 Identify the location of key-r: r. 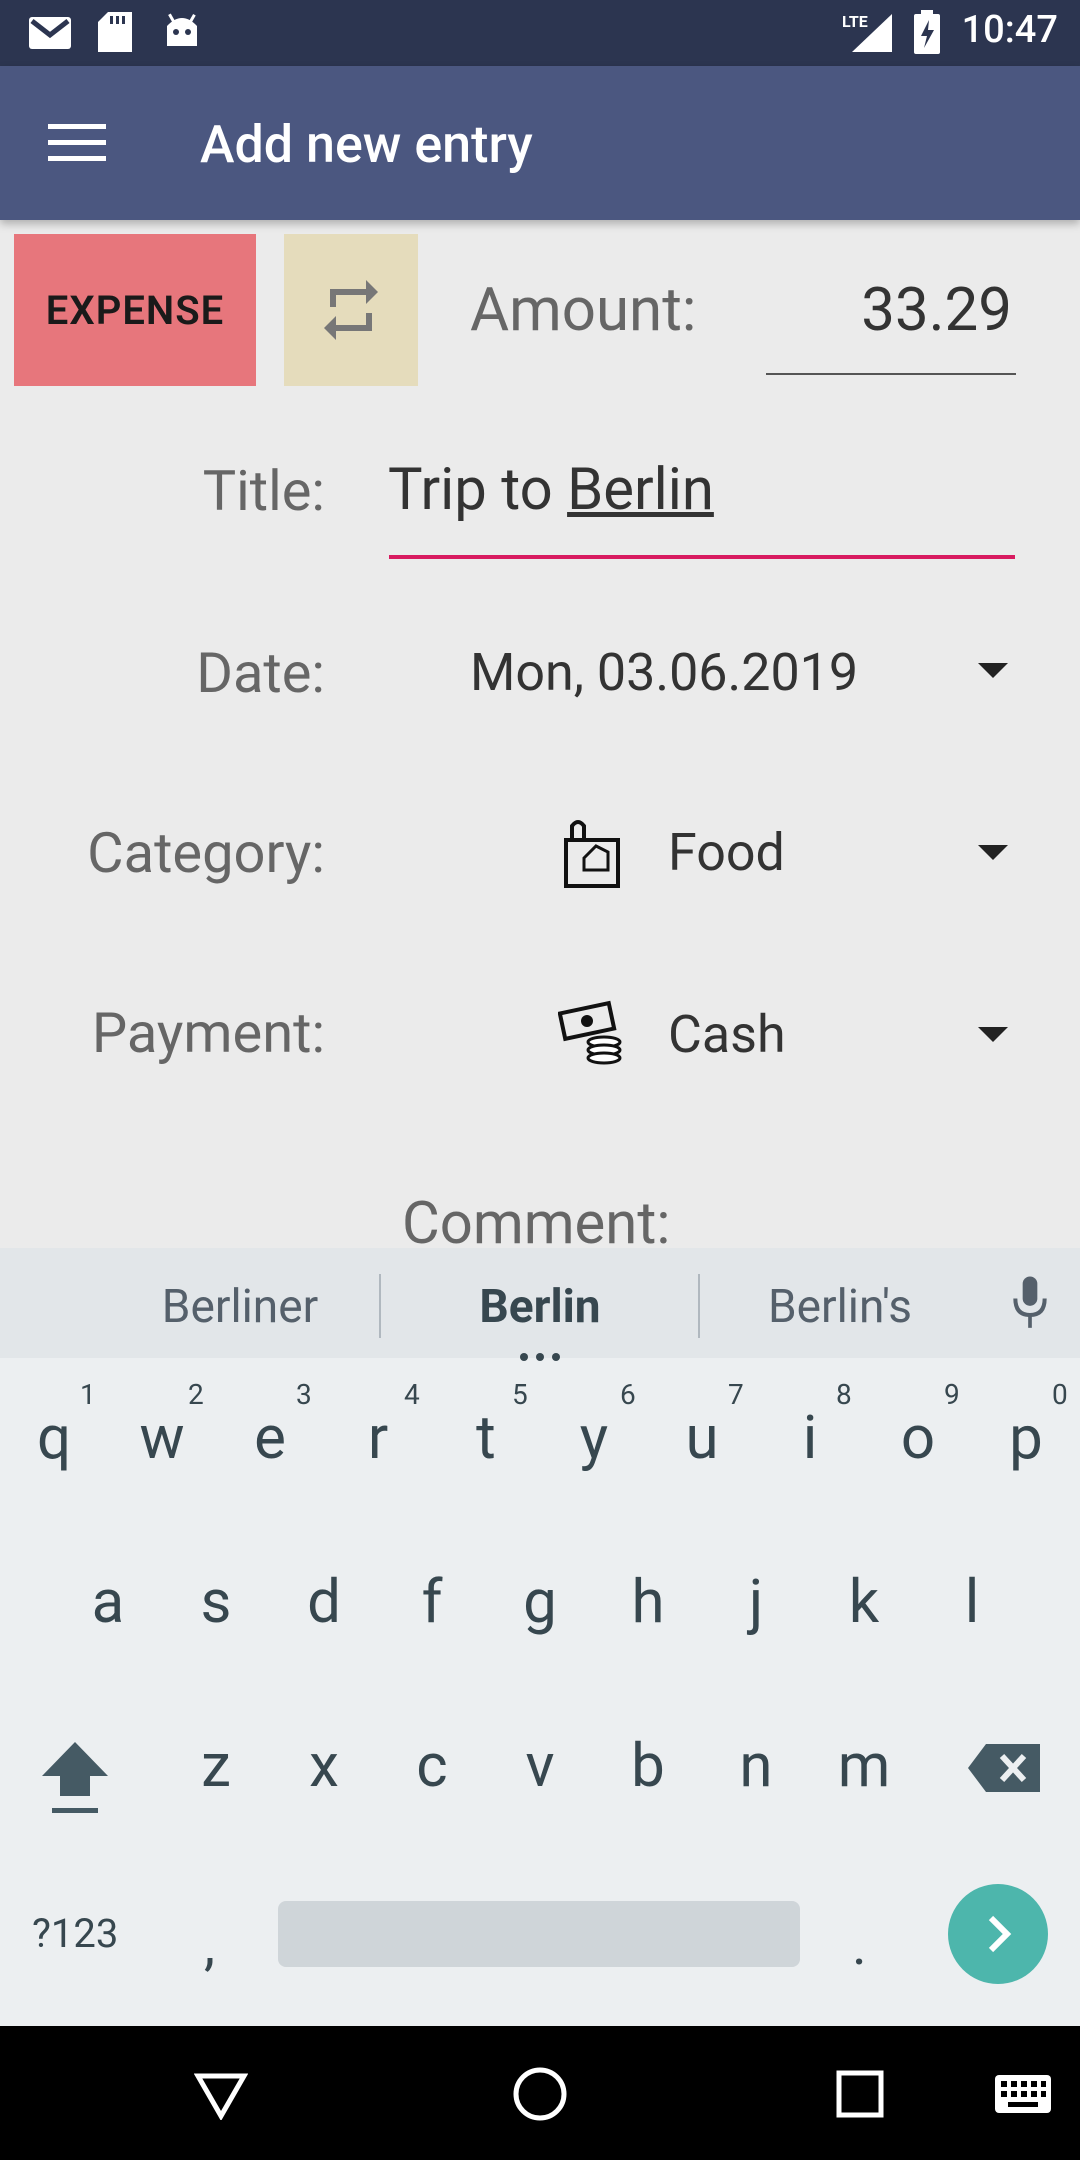
(378, 1437).